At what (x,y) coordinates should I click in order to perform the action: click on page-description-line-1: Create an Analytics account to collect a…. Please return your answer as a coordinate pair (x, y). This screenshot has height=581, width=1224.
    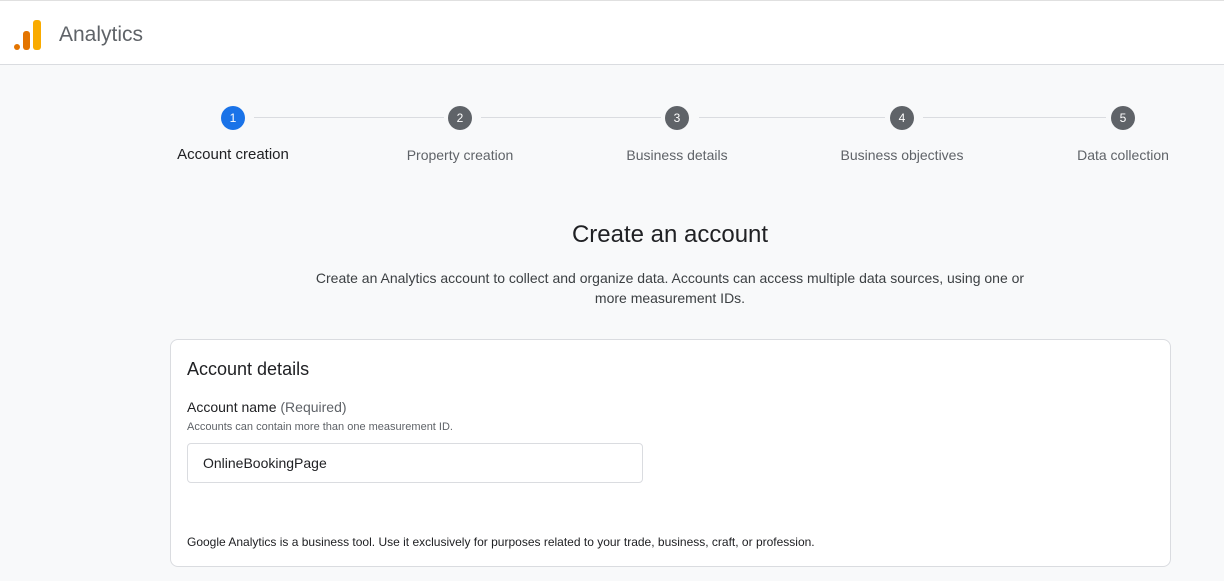
    Looking at the image, I should click on (670, 278).